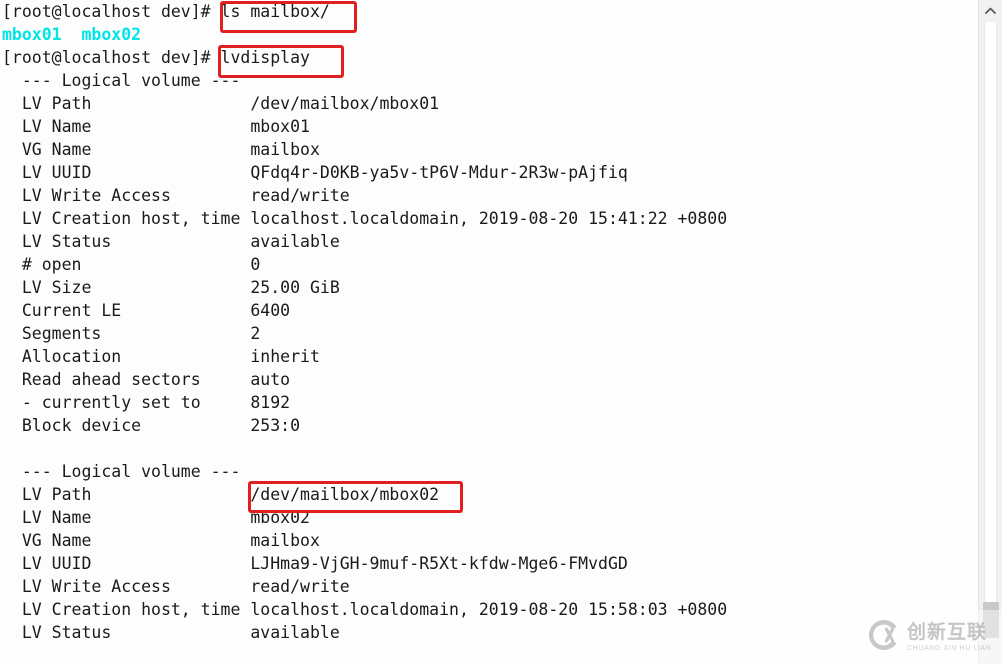 This screenshot has height=664, width=1002. What do you see at coordinates (151, 425) in the screenshot?
I see `terminal-line: Block device 253:0` at bounding box center [151, 425].